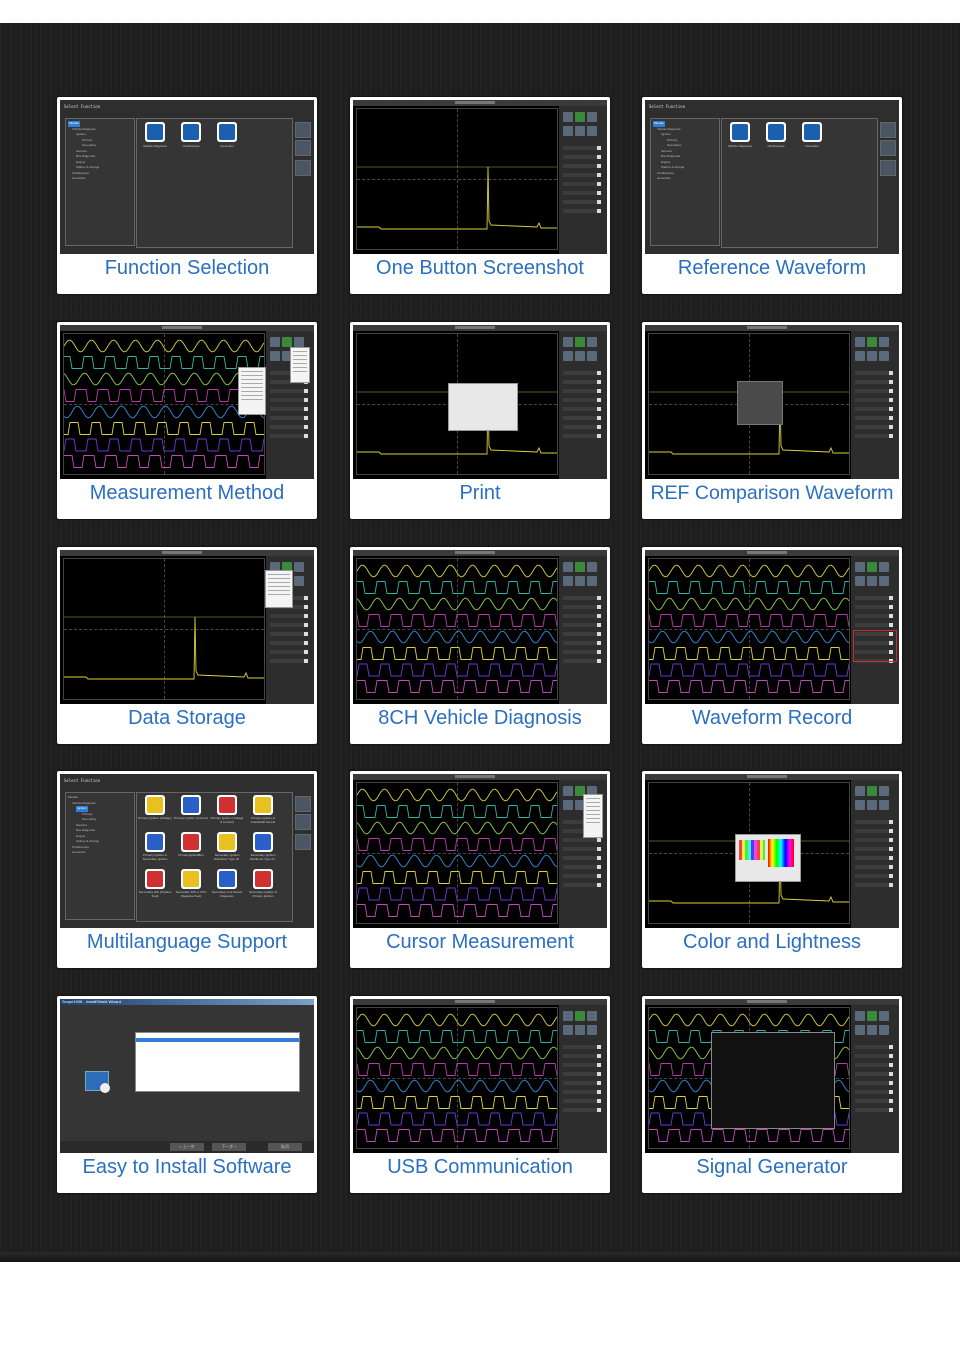  I want to click on selected-language-row, so click(217, 1040).